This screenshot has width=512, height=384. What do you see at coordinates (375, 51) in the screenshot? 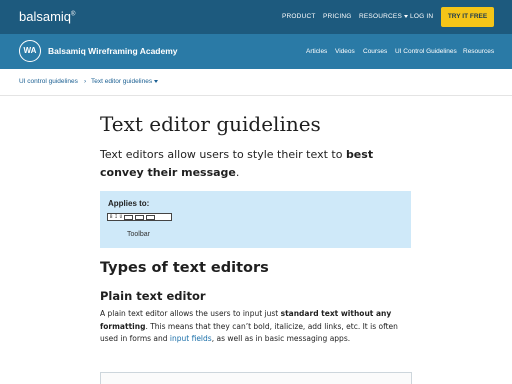
I see `subnav-courses: Courses` at bounding box center [375, 51].